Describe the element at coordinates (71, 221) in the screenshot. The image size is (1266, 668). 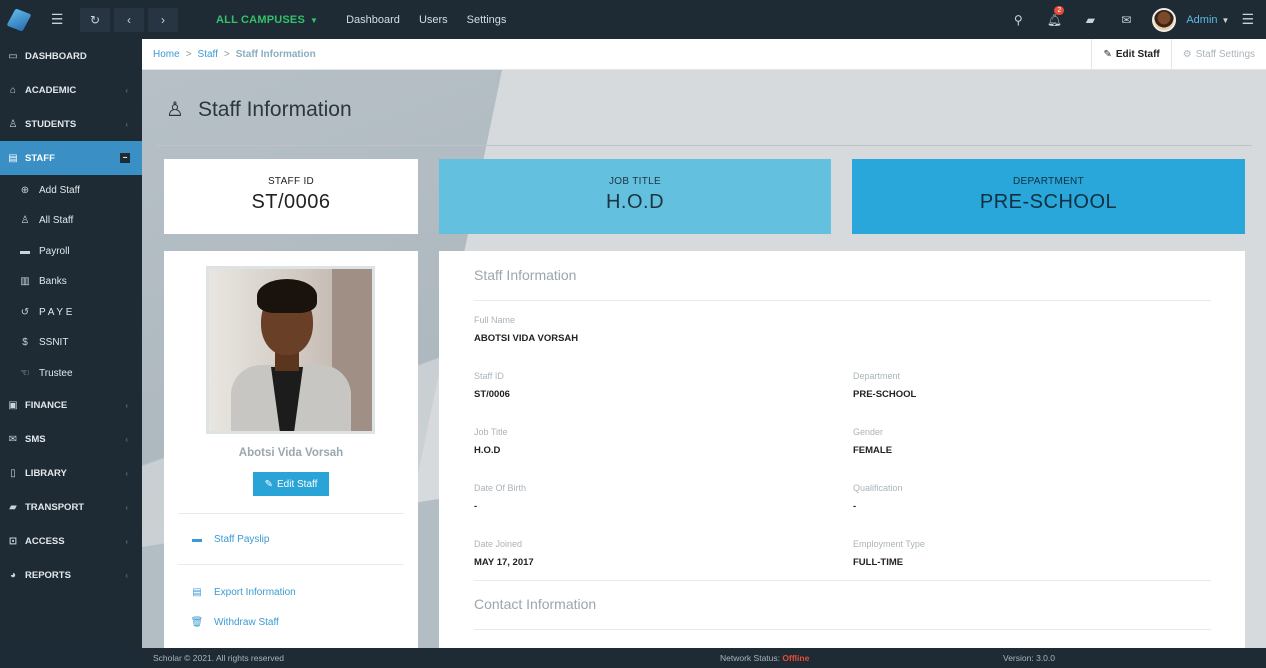
I see `sidebar-item-all-staff: ♙ All Staff` at that location.